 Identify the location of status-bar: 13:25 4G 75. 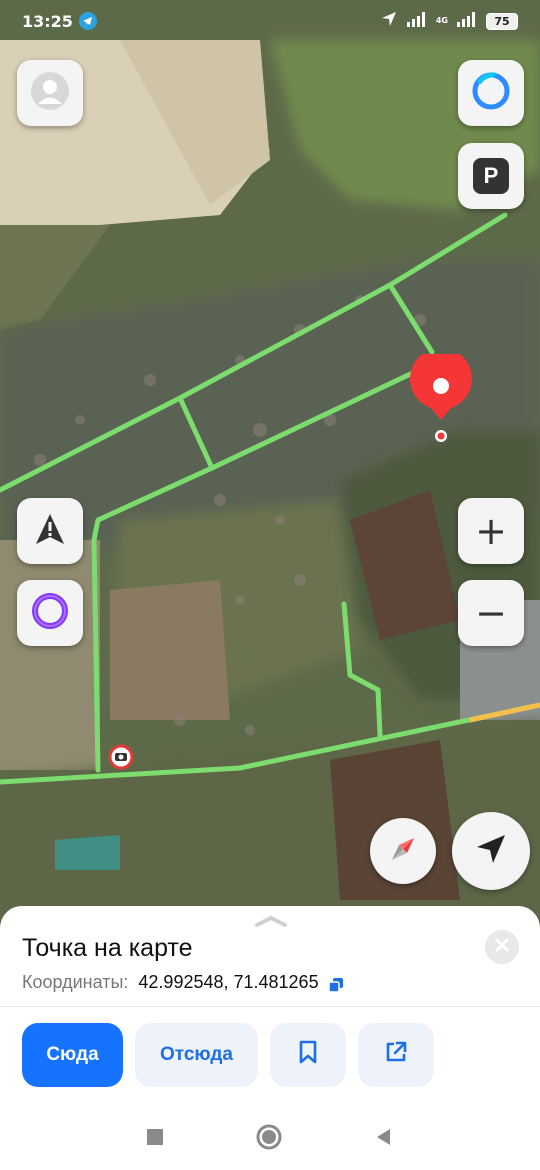
(270, 21).